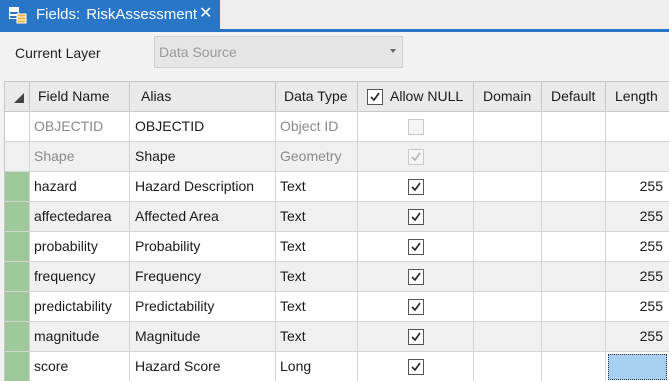 The width and height of the screenshot is (669, 381). I want to click on alias-cell: Hazard Description, so click(203, 187).